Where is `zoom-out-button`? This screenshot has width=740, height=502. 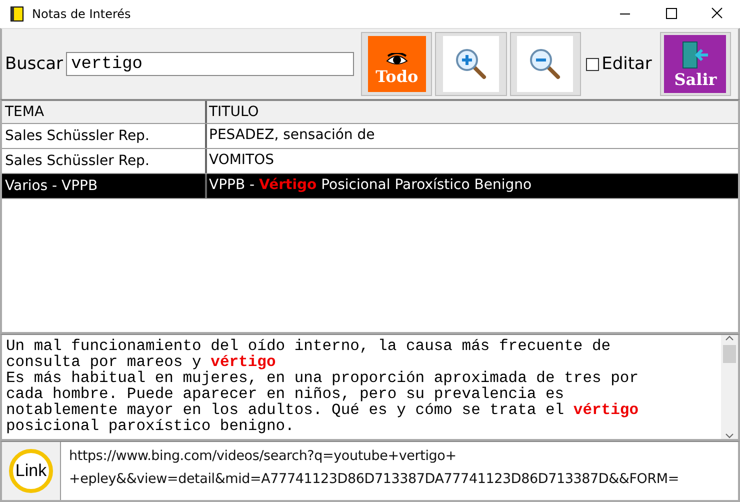
zoom-out-button is located at coordinates (545, 64).